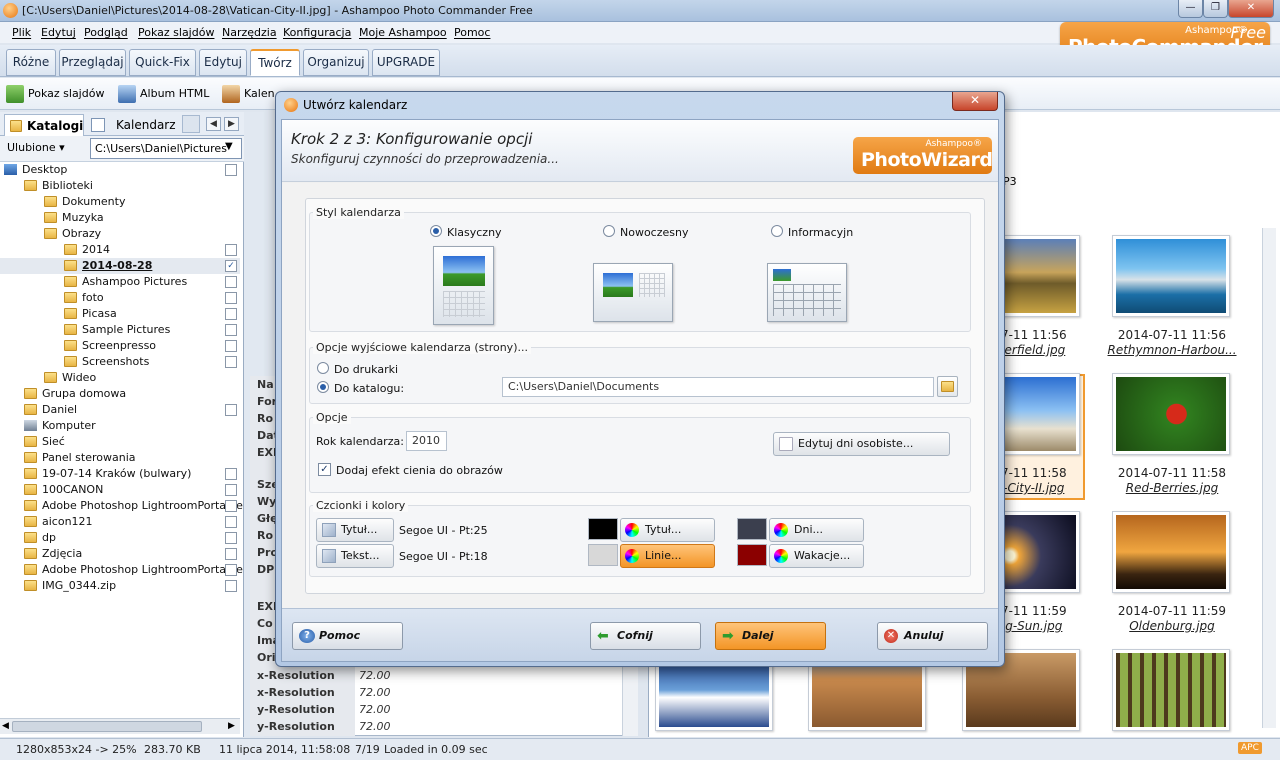  Describe the element at coordinates (324, 469) in the screenshot. I see `shadow-checkbox: ✓` at that location.